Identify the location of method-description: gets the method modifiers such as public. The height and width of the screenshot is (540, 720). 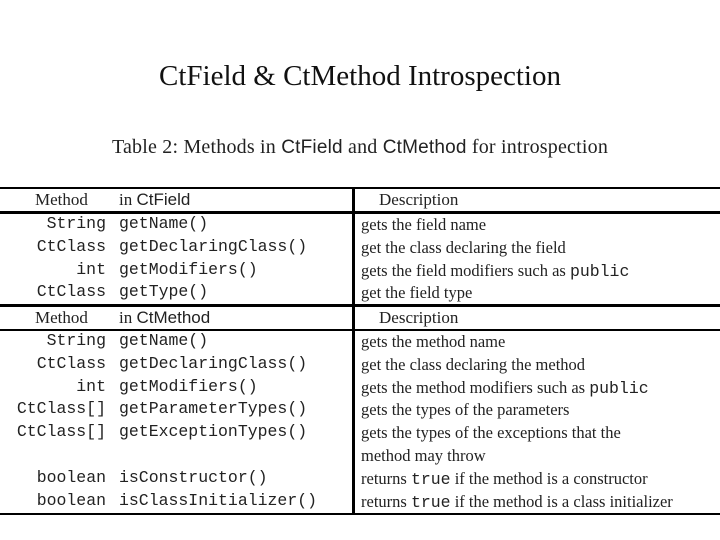
(505, 388).